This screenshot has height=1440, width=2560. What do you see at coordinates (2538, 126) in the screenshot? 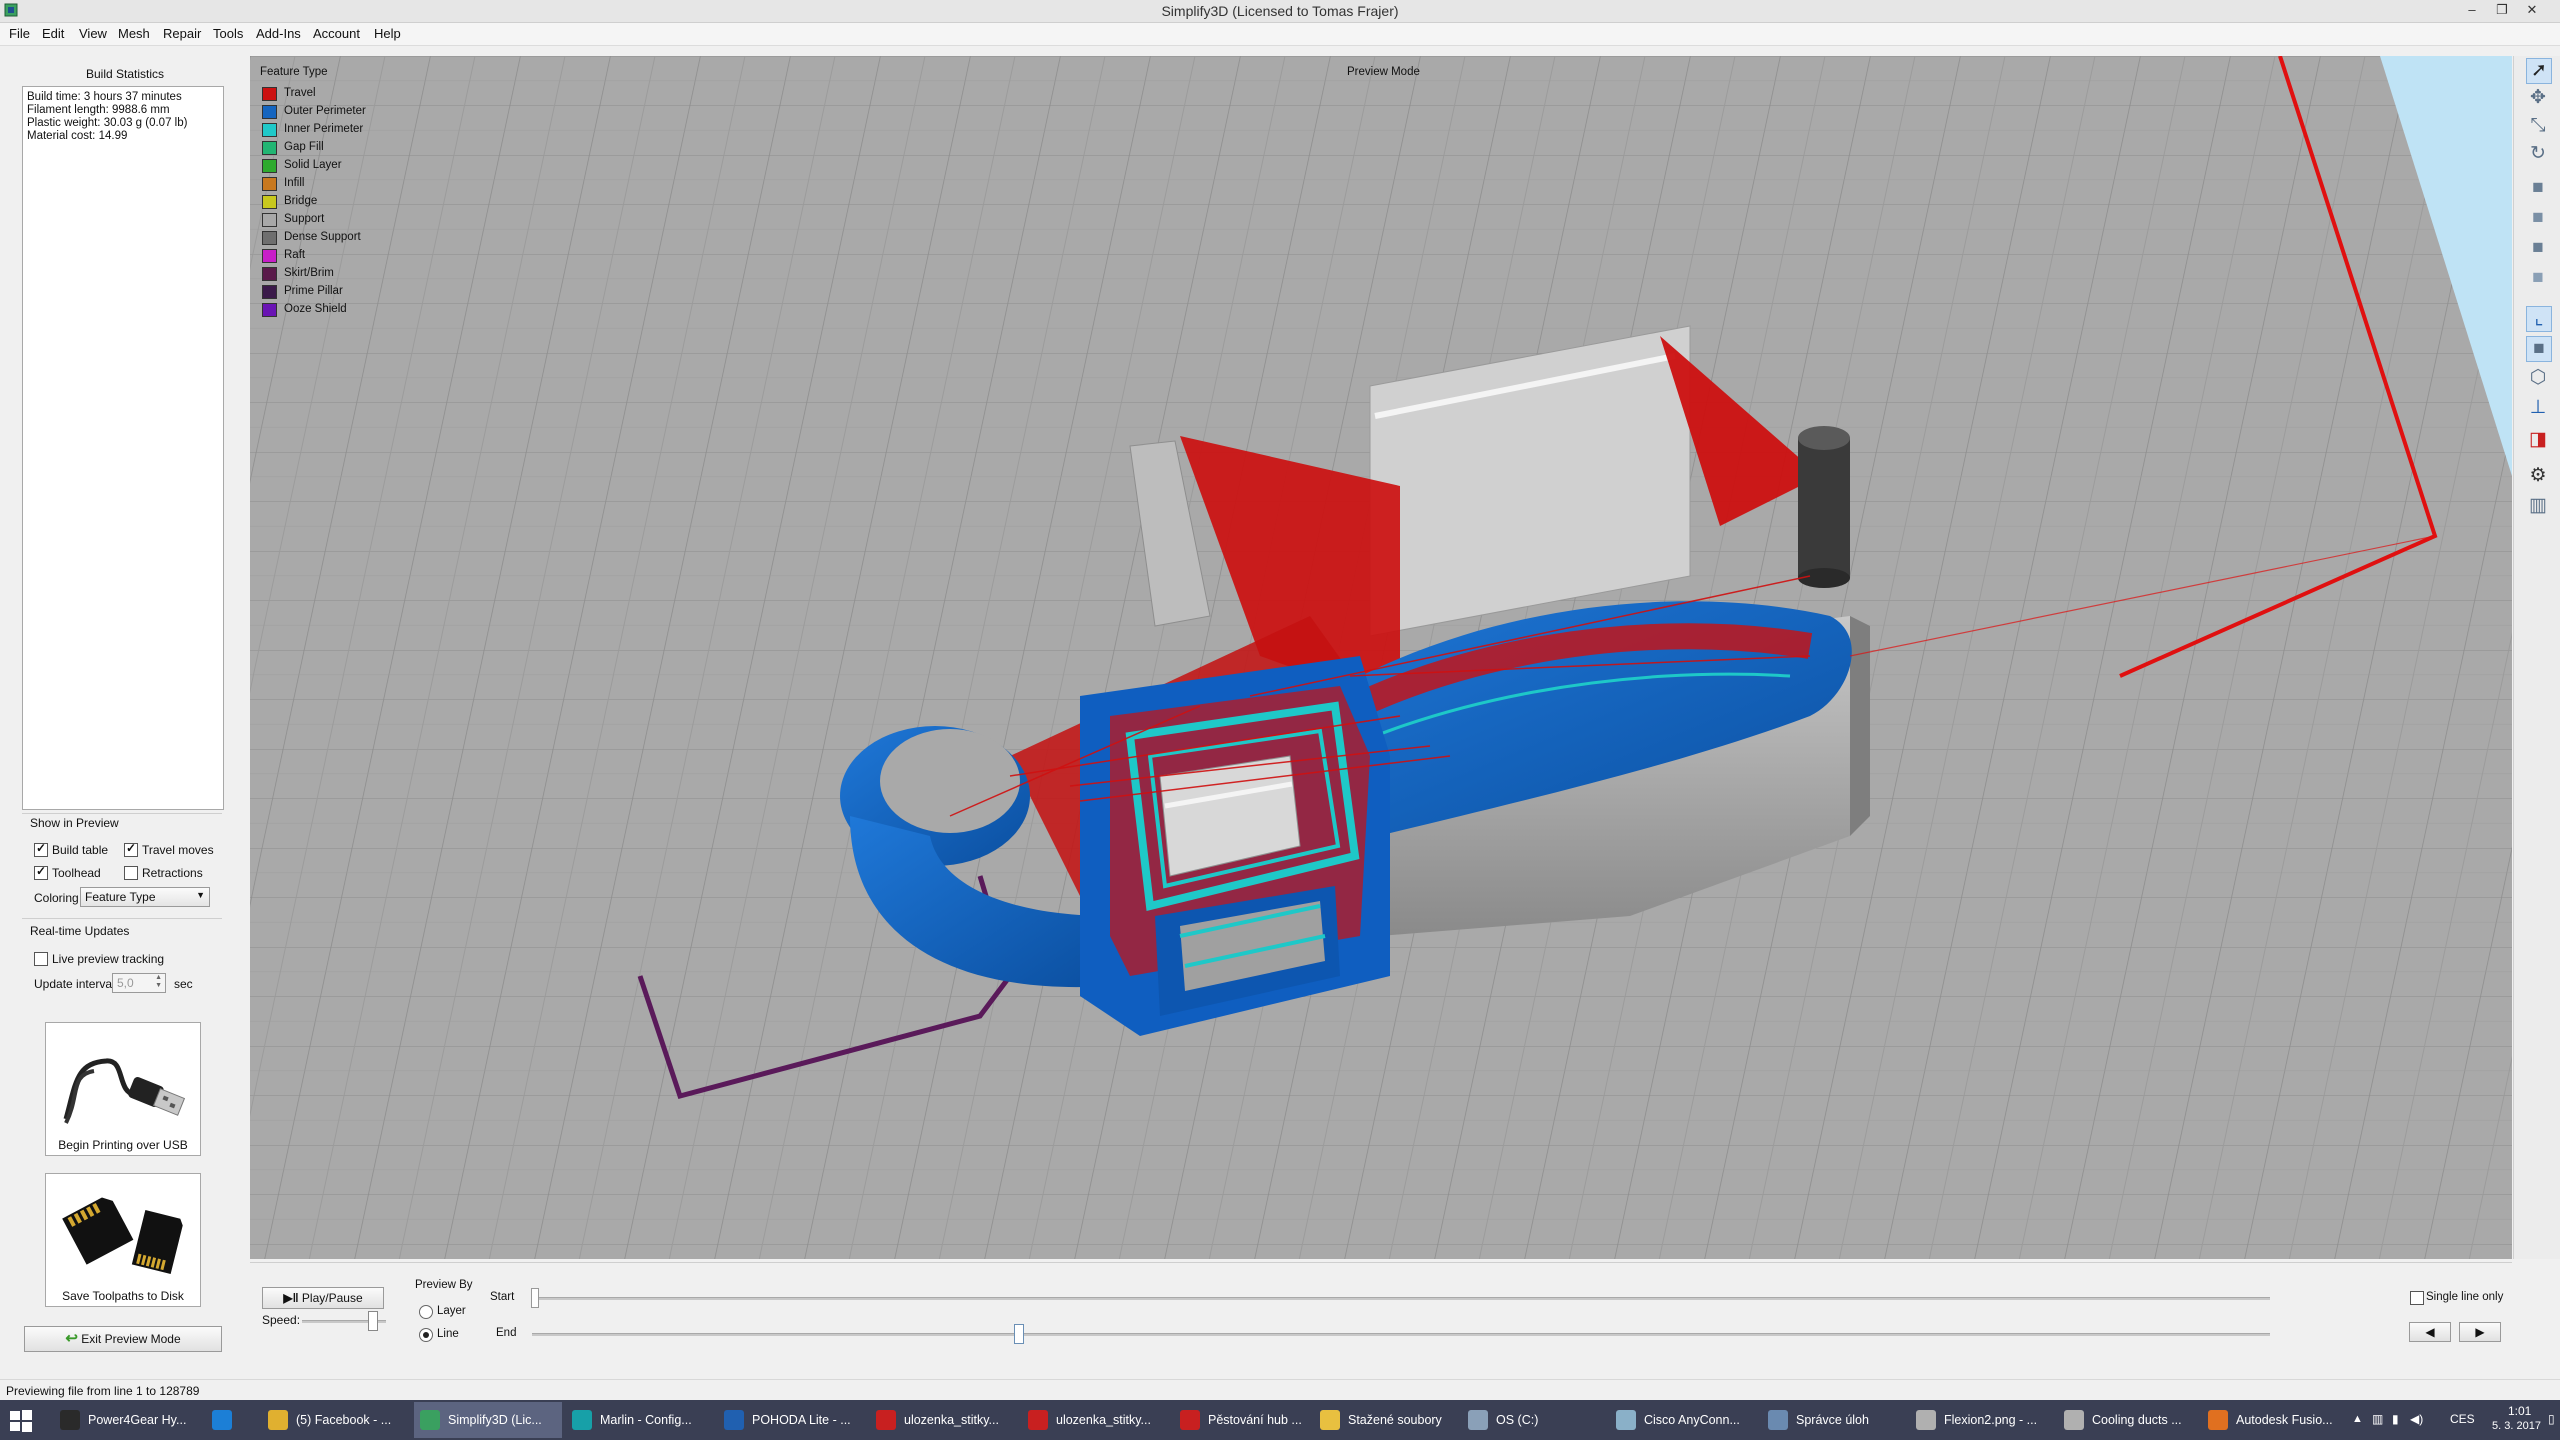
I see `scale-icon: ⤡` at bounding box center [2538, 126].